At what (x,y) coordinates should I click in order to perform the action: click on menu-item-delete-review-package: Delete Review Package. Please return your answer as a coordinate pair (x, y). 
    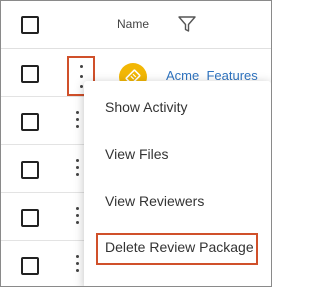
    Looking at the image, I should click on (177, 250).